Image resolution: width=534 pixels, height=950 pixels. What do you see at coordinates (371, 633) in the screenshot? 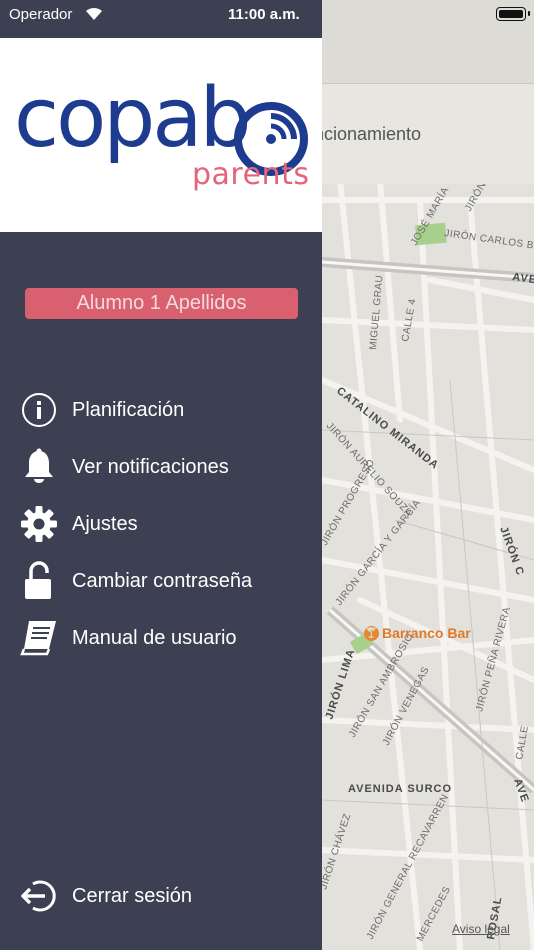
I see `bar-icon: 🍸` at bounding box center [371, 633].